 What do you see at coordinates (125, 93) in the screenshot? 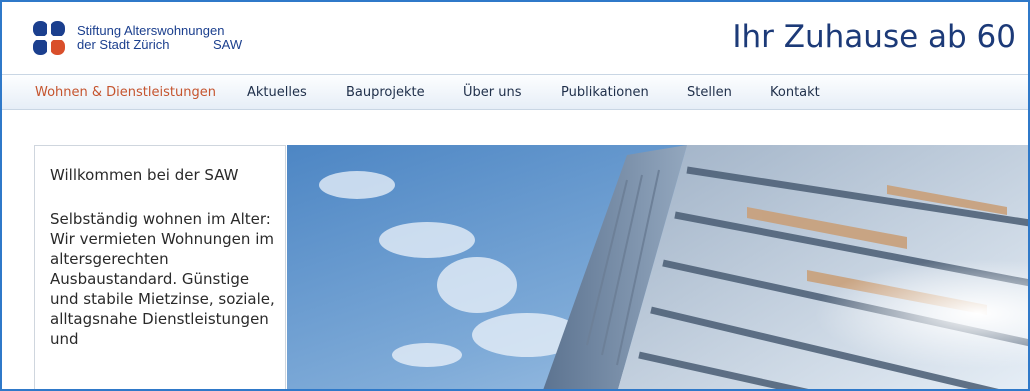
I see `nav-item-wohnen-dienstleistungen: Wohnen & Dienstleistungen` at bounding box center [125, 93].